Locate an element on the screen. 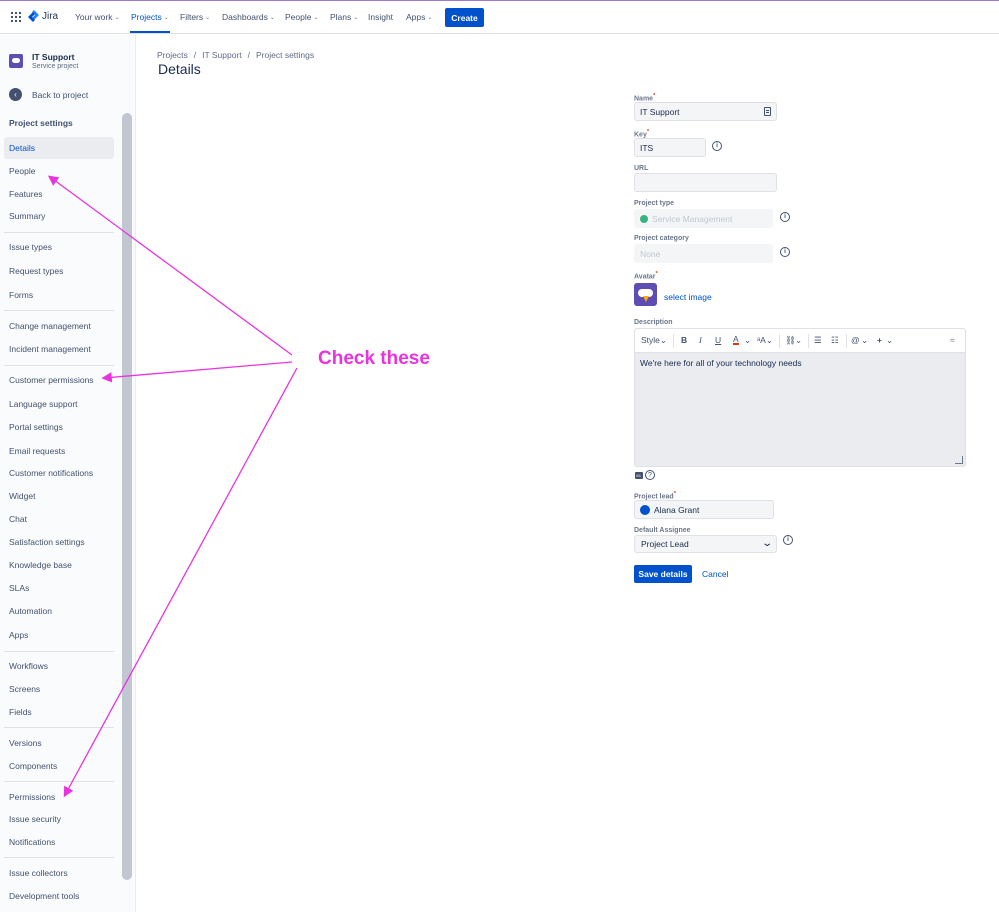 The image size is (999, 912). text-color-icon: A is located at coordinates (736, 340).